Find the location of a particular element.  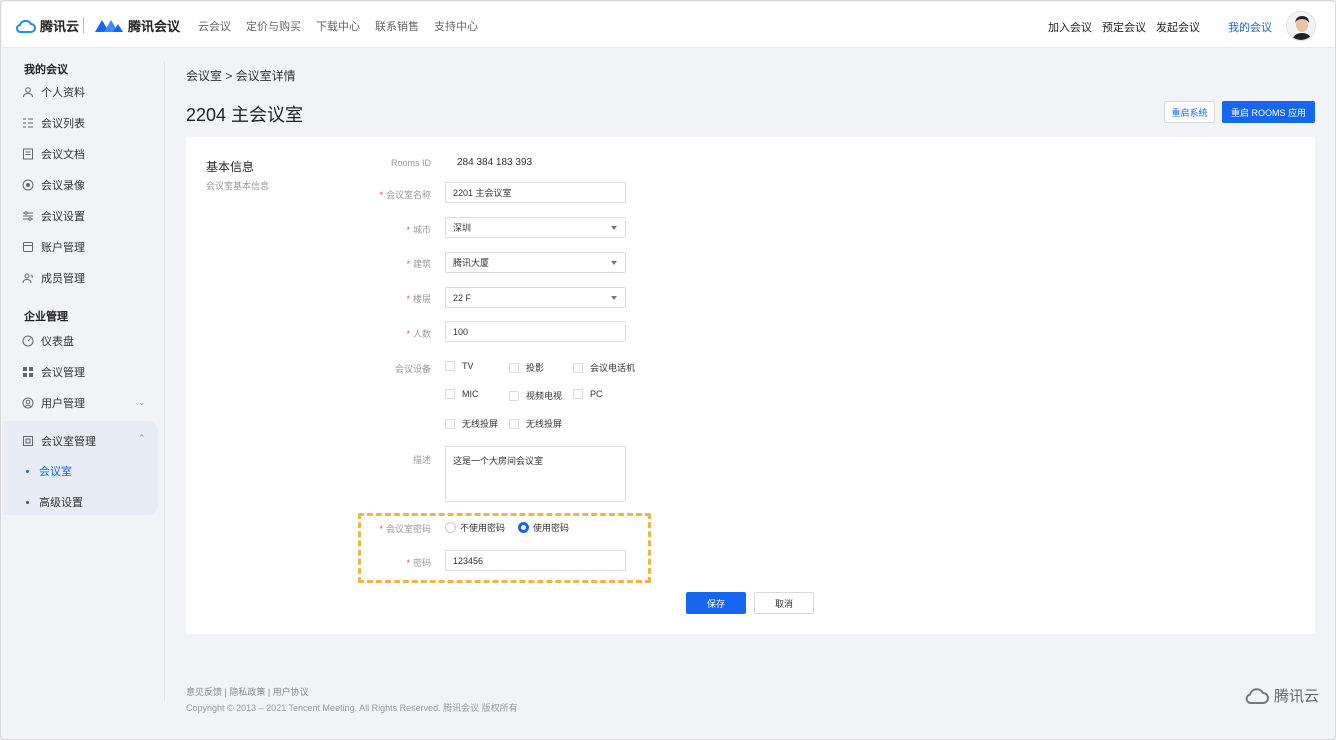

user-circle-icon is located at coordinates (28, 403).